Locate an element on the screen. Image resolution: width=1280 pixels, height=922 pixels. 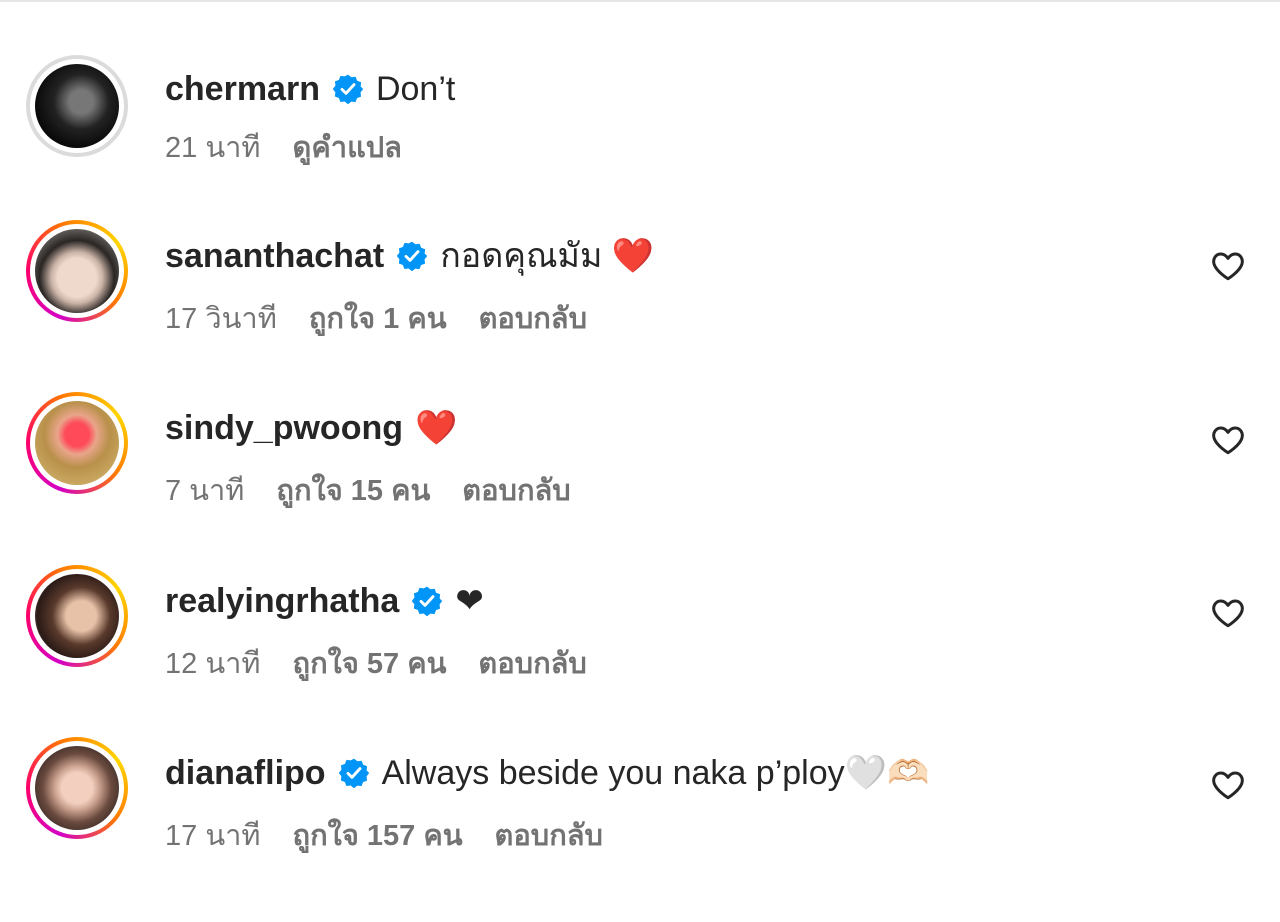
username: chermarn is located at coordinates (242, 89).